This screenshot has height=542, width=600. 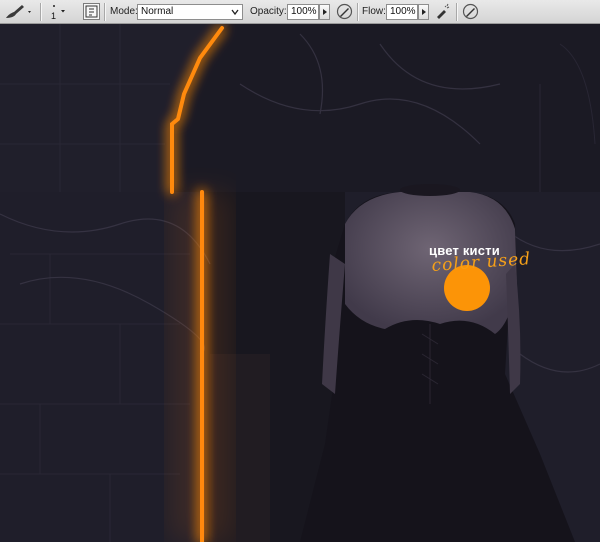 I want to click on opacity-input: 100%, so click(x=303, y=12).